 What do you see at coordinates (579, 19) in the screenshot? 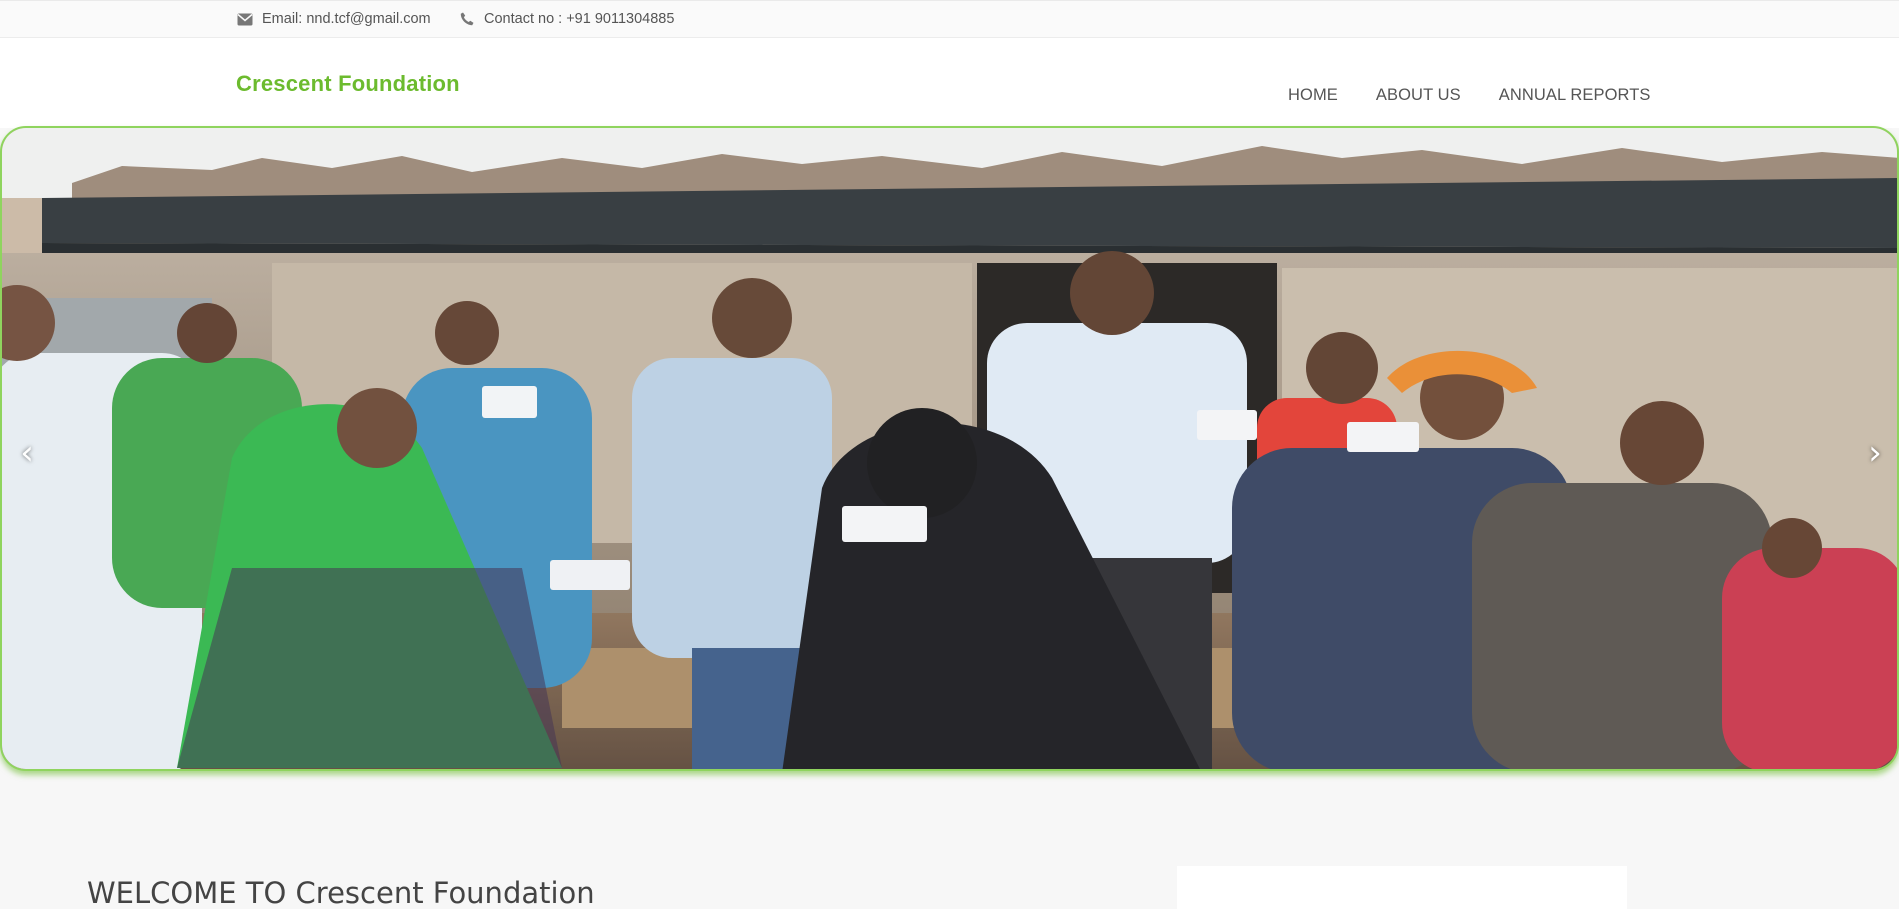
I see `phone-text: Contact no : +91 9011304885` at bounding box center [579, 19].